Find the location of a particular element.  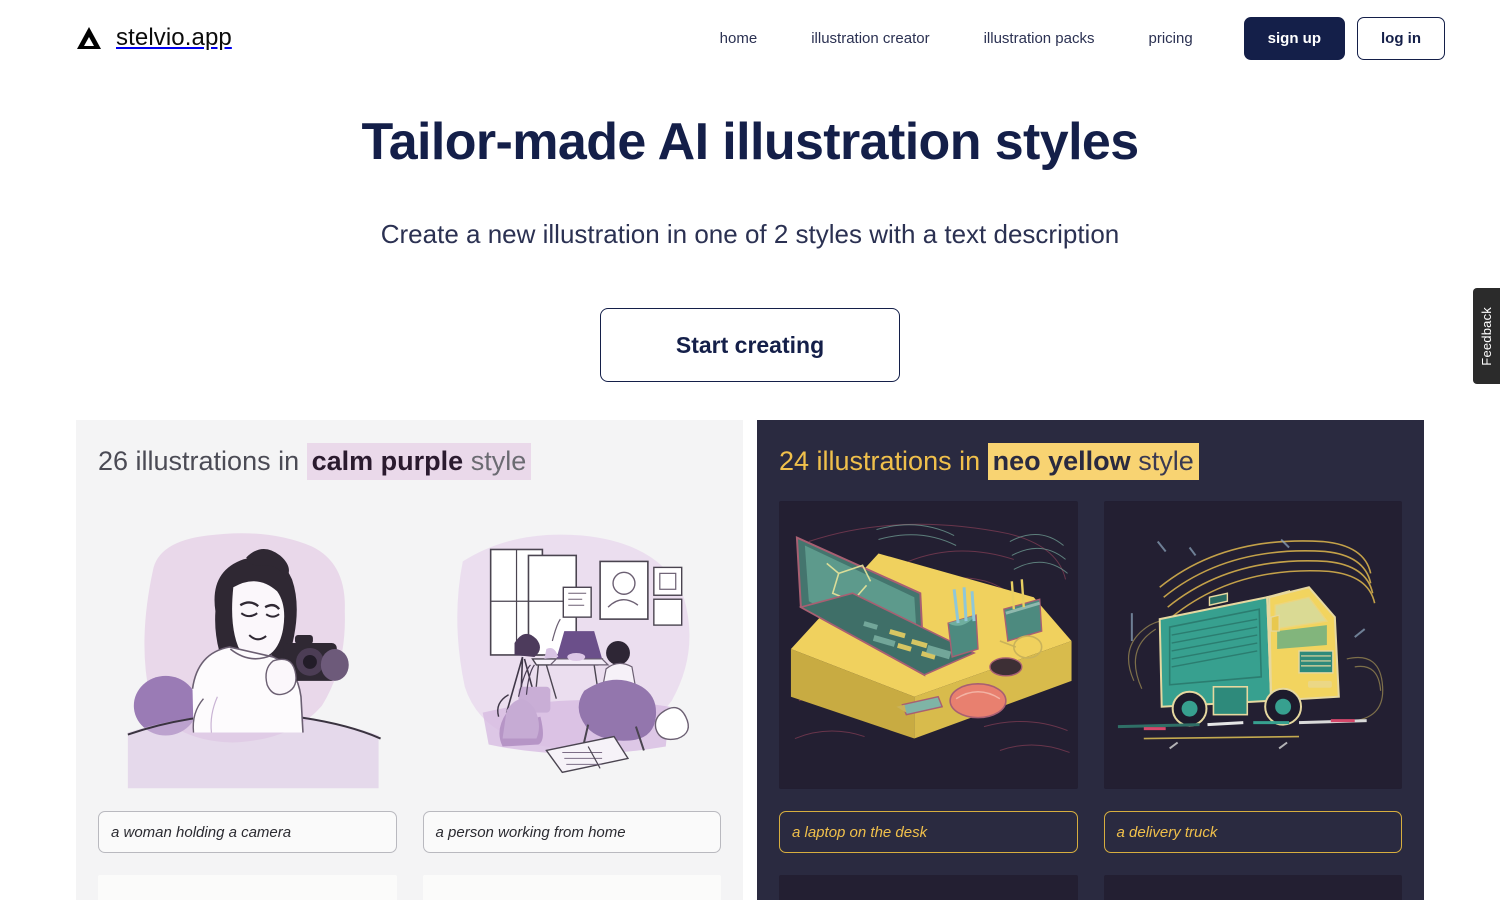

nav-link-illustration-creator: illustration creator is located at coordinates (870, 38).